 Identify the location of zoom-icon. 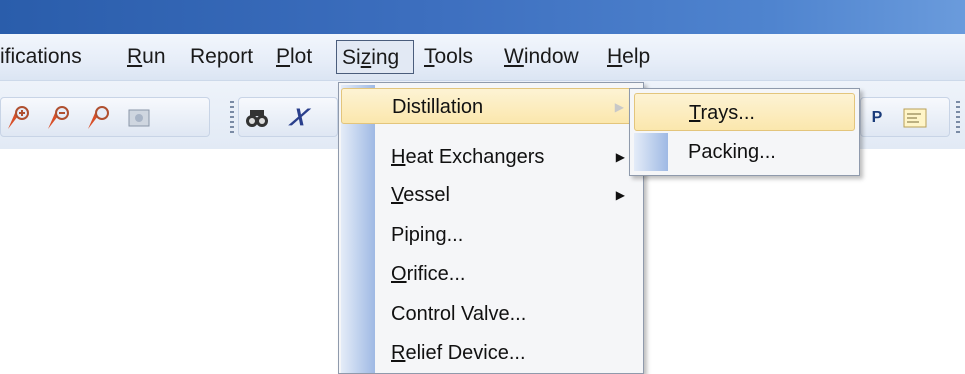
(99, 118).